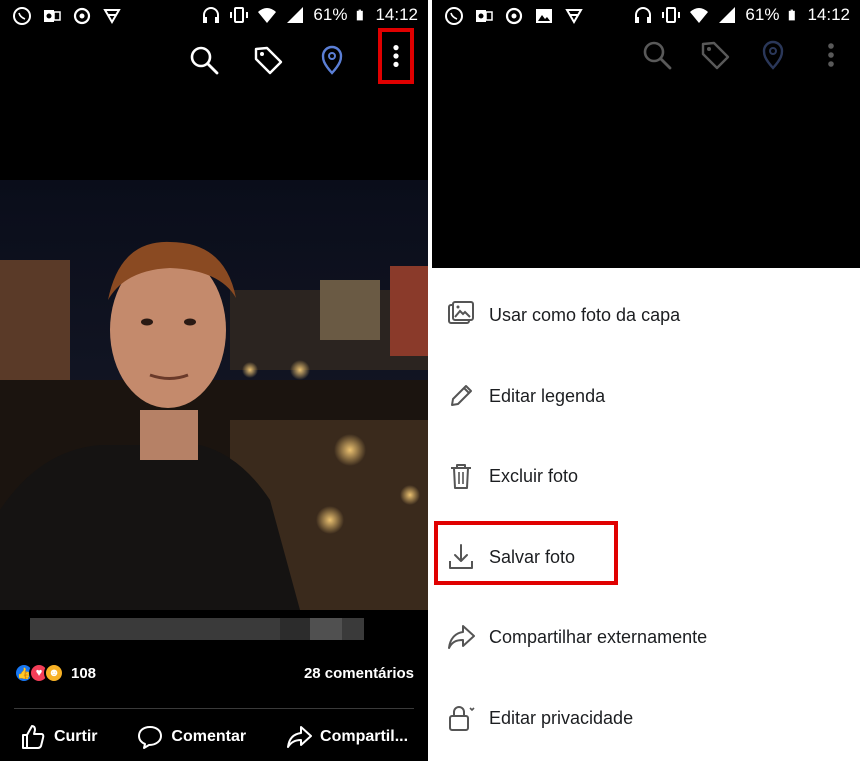 Image resolution: width=860 pixels, height=761 pixels. I want to click on save-photo-highlight-box, so click(526, 553).